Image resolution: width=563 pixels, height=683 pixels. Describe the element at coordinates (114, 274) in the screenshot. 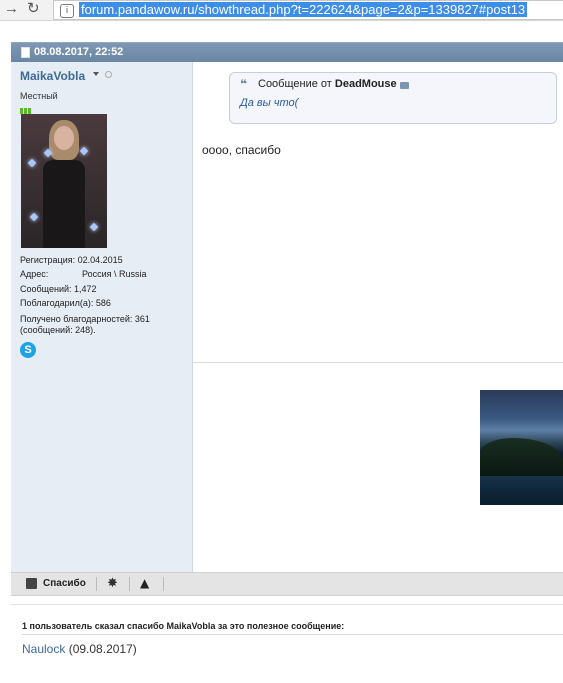

I see `address-value: Россия \ Russia` at that location.